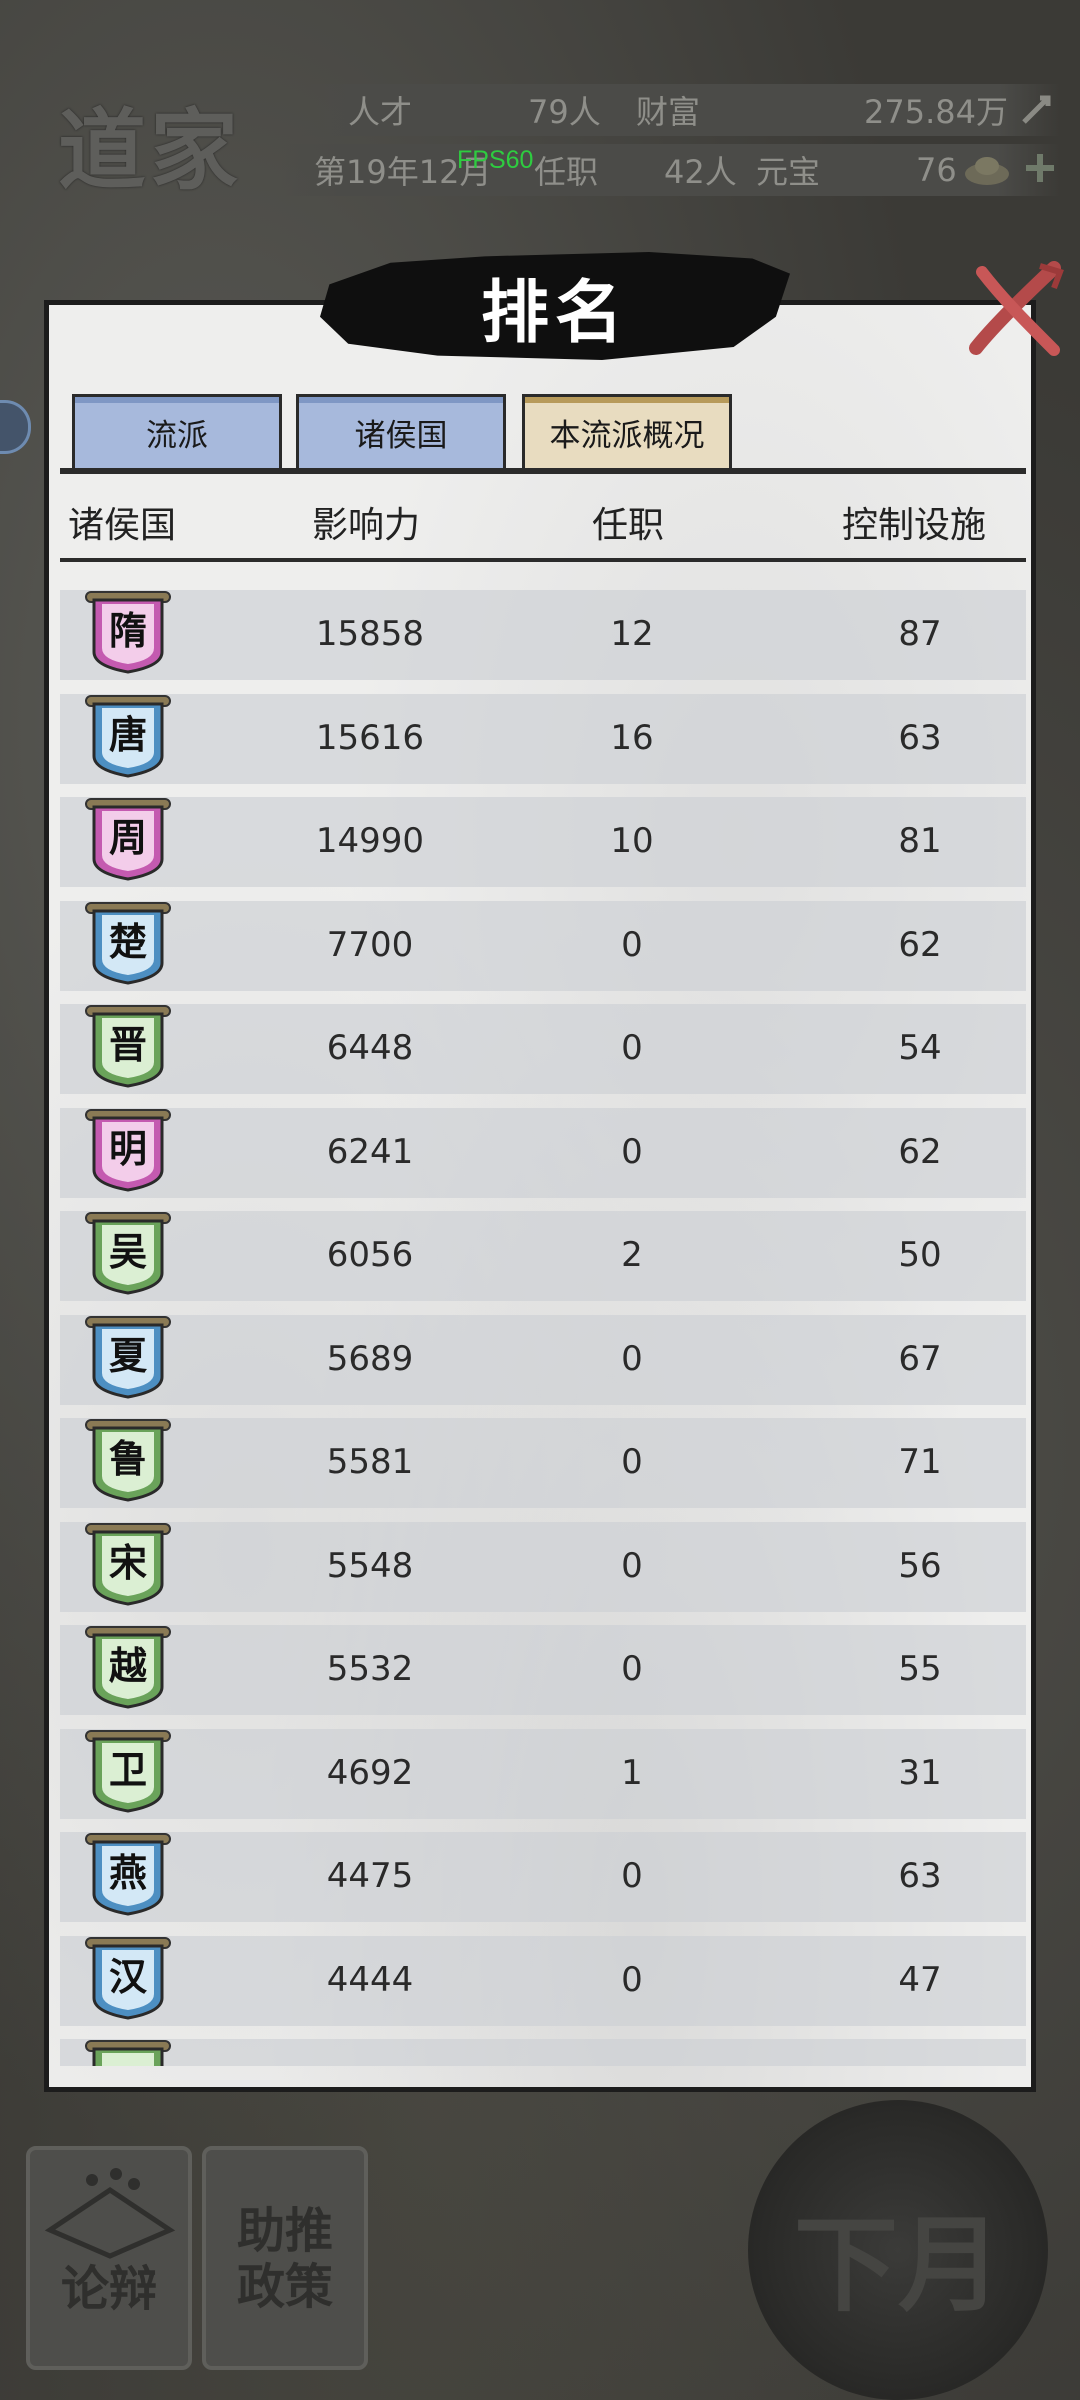  Describe the element at coordinates (543, 1877) in the screenshot. I see `table-row: 燕 4475 0 63` at that location.